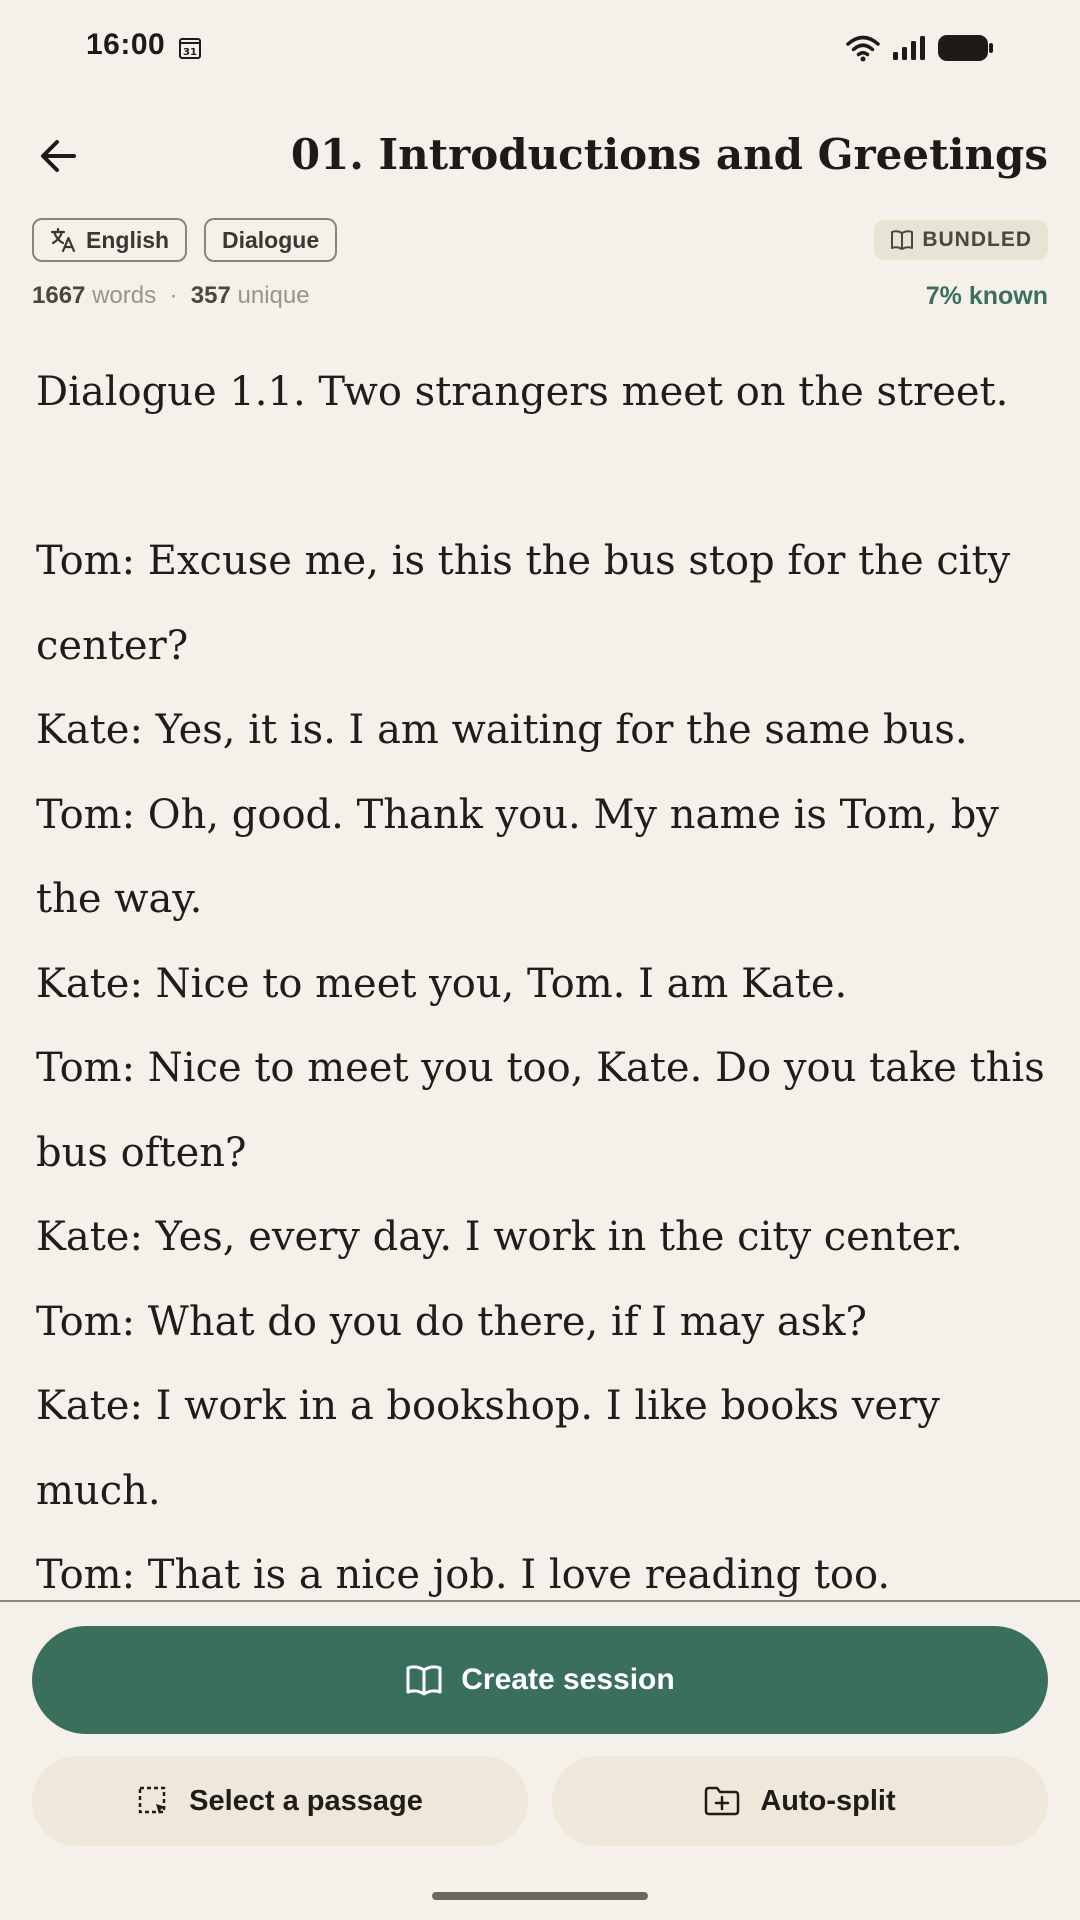 This screenshot has width=1080, height=1920. Describe the element at coordinates (126, 44) in the screenshot. I see `status-time: 16:00` at that location.